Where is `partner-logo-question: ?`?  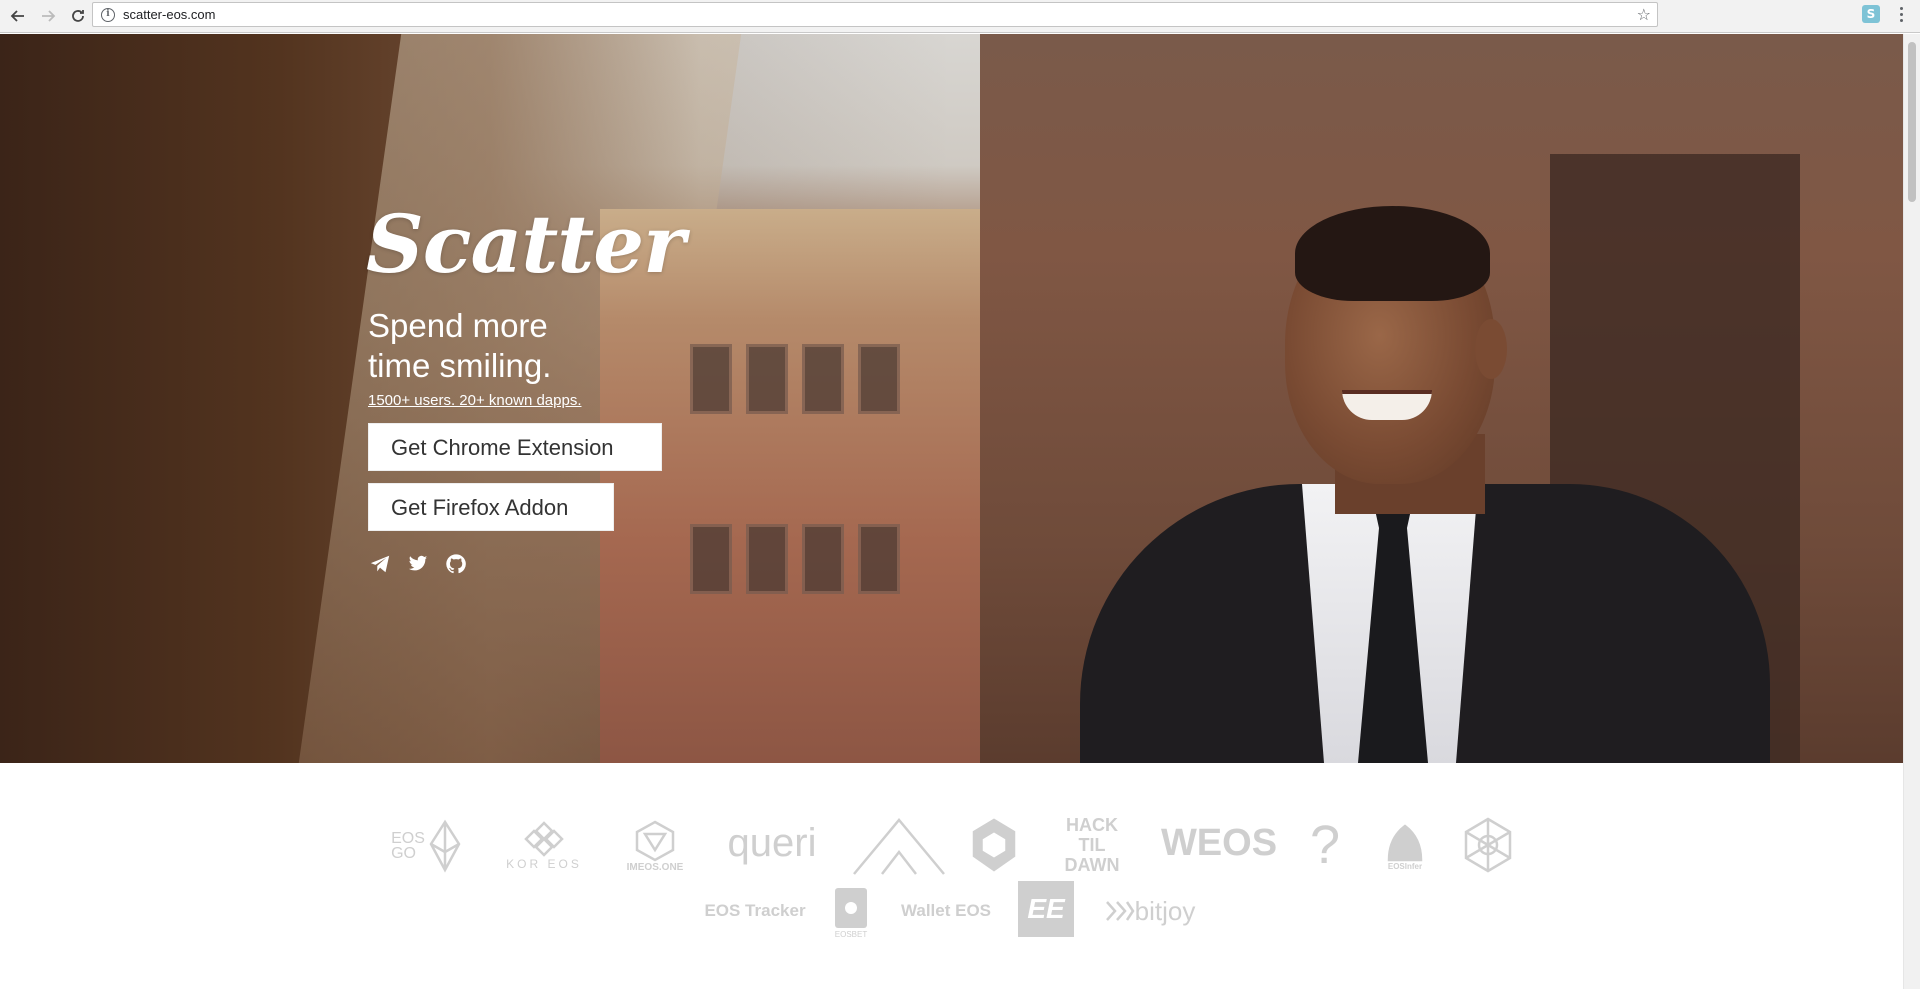 partner-logo-question: ? is located at coordinates (1325, 845).